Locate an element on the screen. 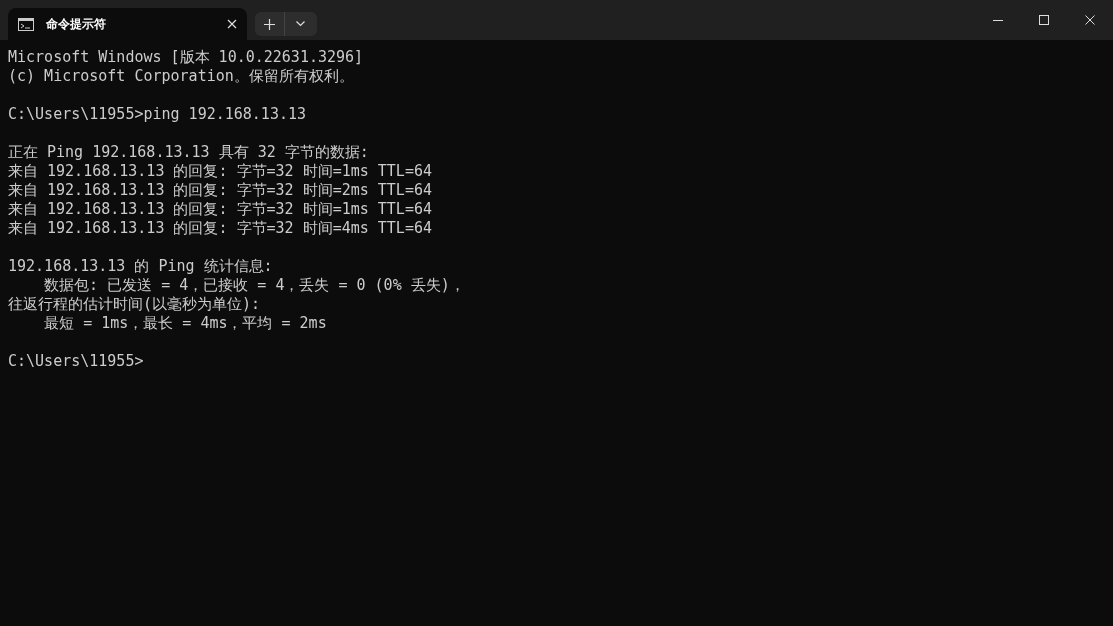  console-line: 数据包: 已发送 = 4，已接收 = 4，丢失 = 0 (0% 丢失)， is located at coordinates (254, 285).